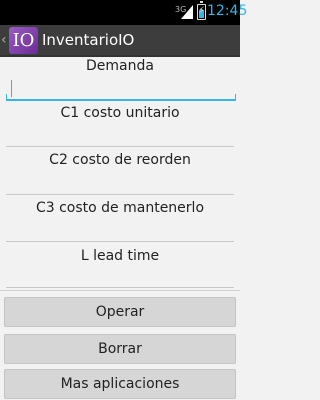 This screenshot has width=320, height=400. I want to click on demanda-input, so click(122, 88).